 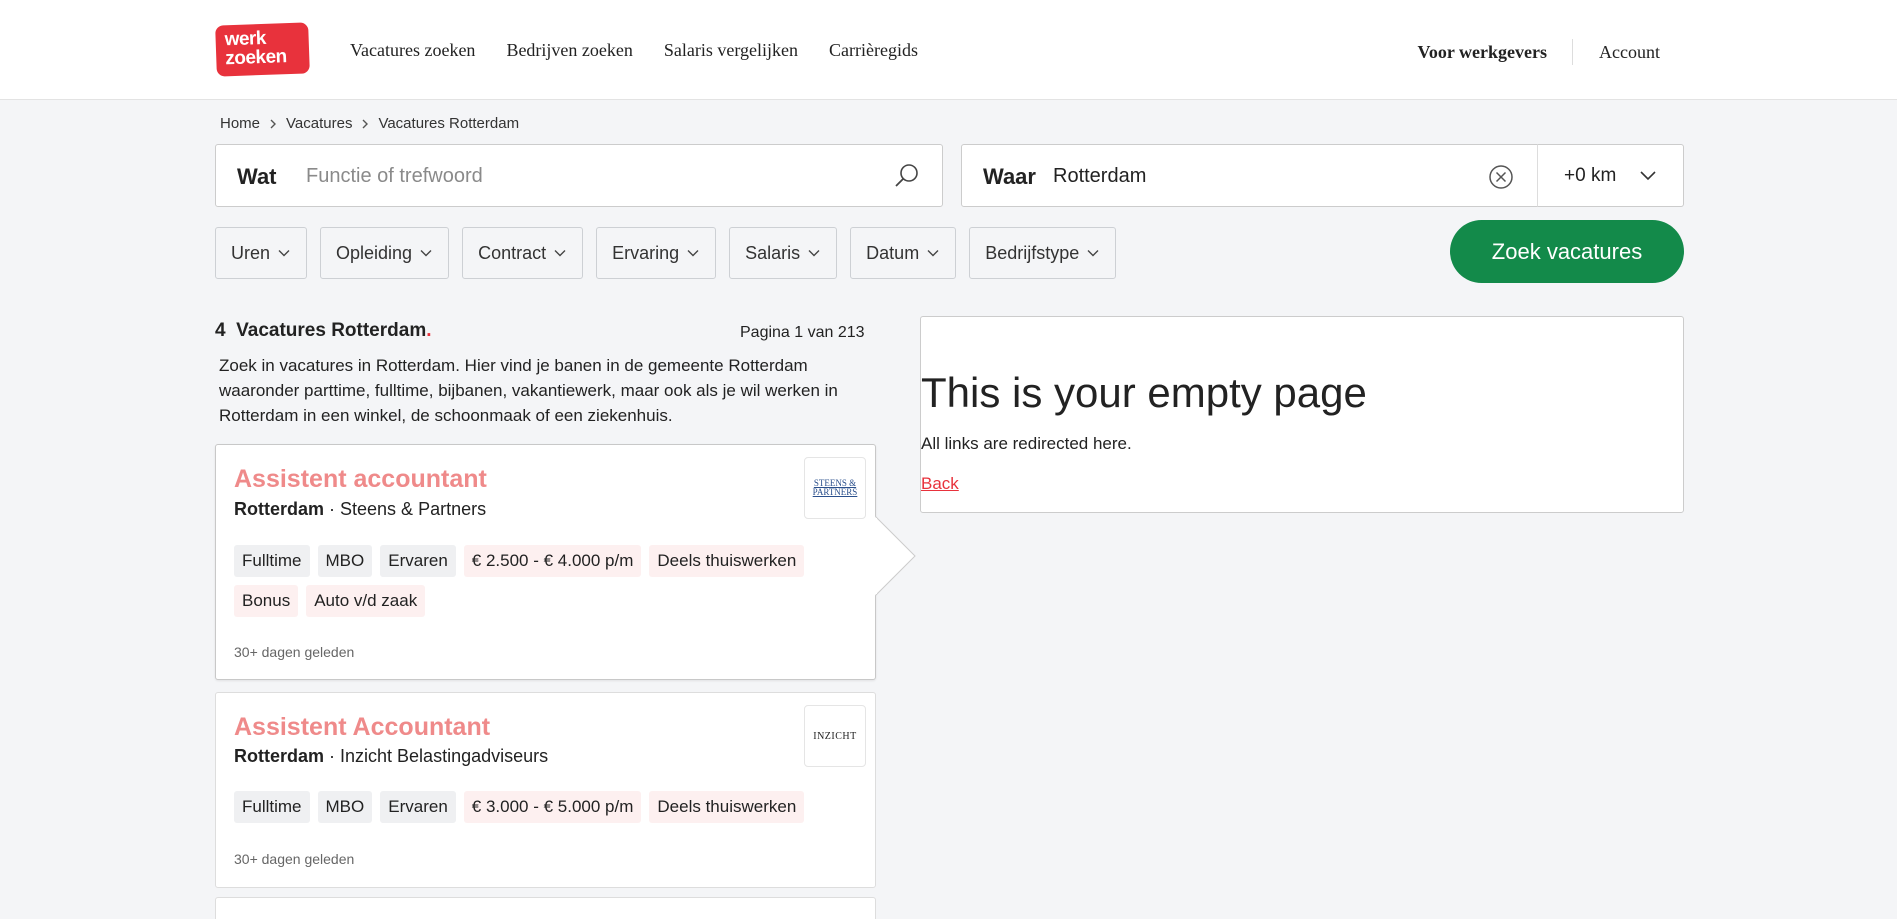 I want to click on filter-opleiding: Opleiding, so click(x=385, y=253).